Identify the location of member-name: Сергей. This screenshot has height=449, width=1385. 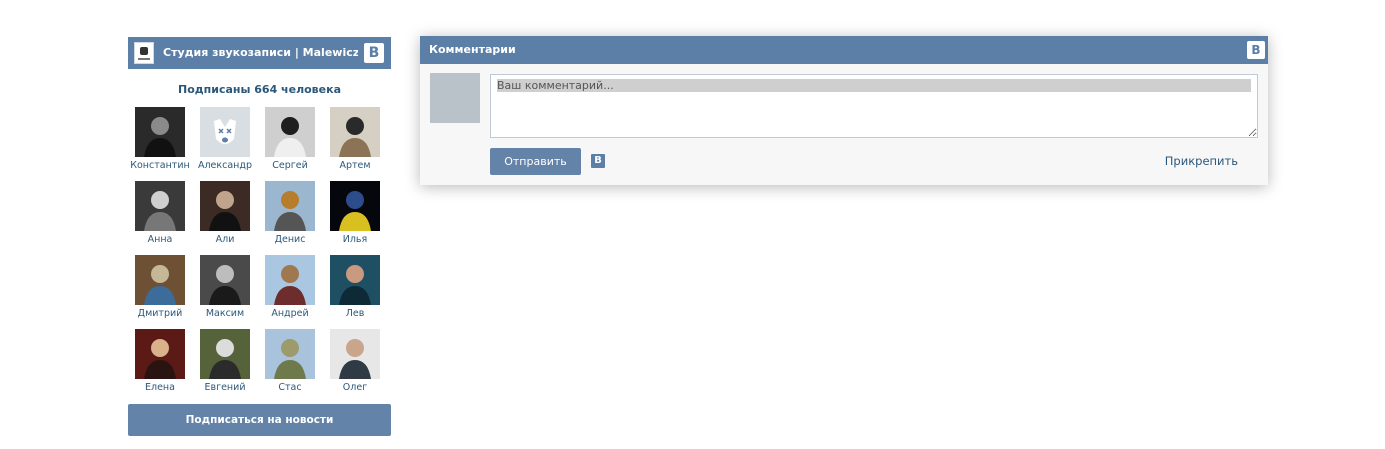
(290, 165).